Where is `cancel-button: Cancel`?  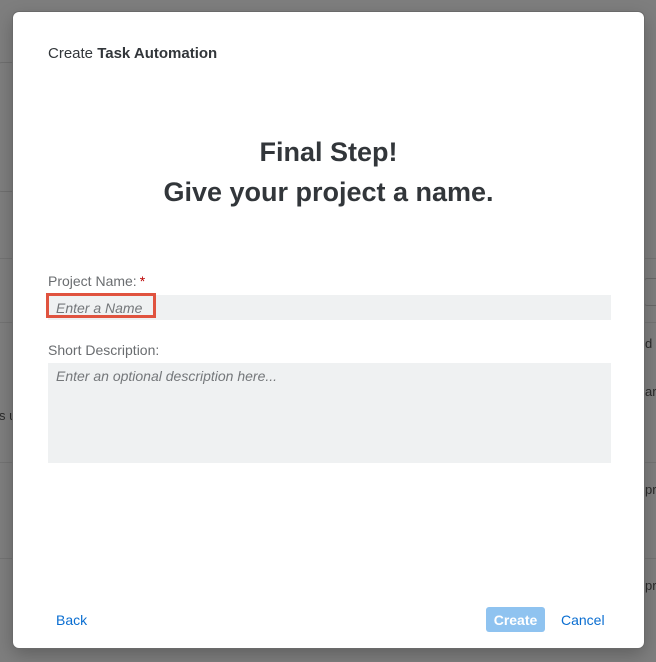 cancel-button: Cancel is located at coordinates (583, 620).